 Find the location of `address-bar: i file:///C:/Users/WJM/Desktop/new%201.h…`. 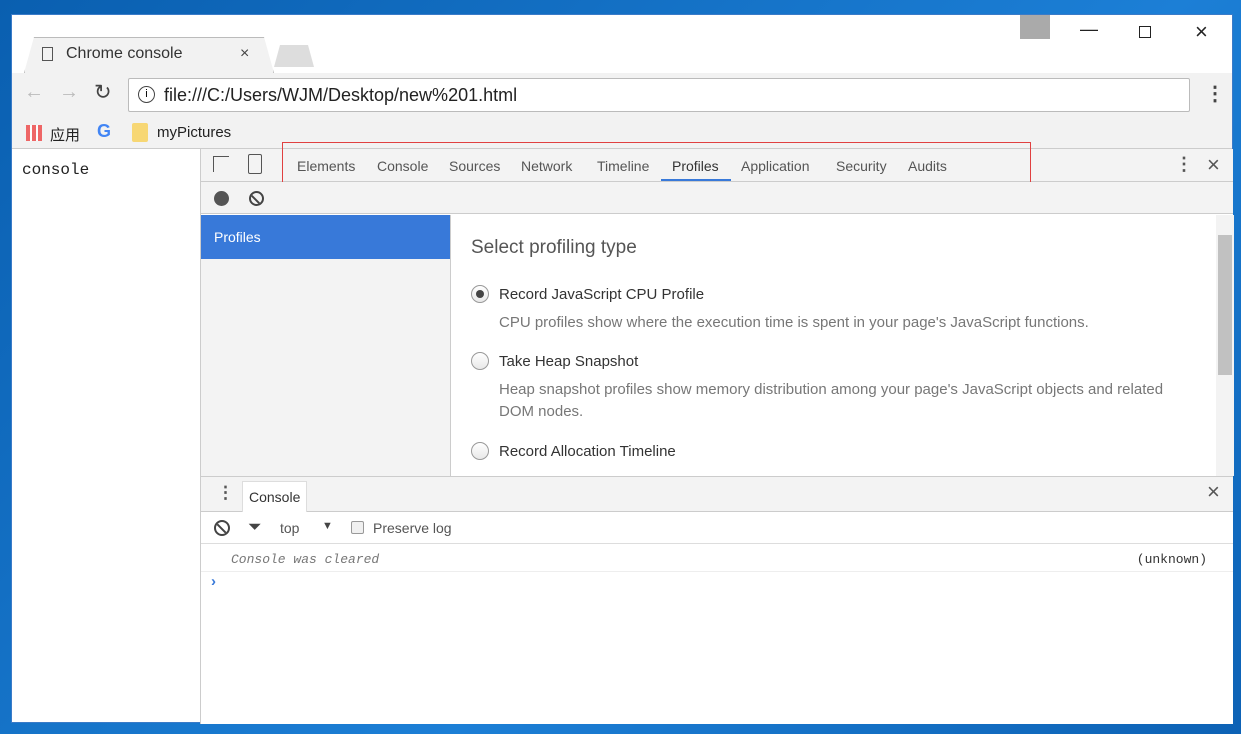

address-bar: i file:///C:/Users/WJM/Desktop/new%201.h… is located at coordinates (659, 95).